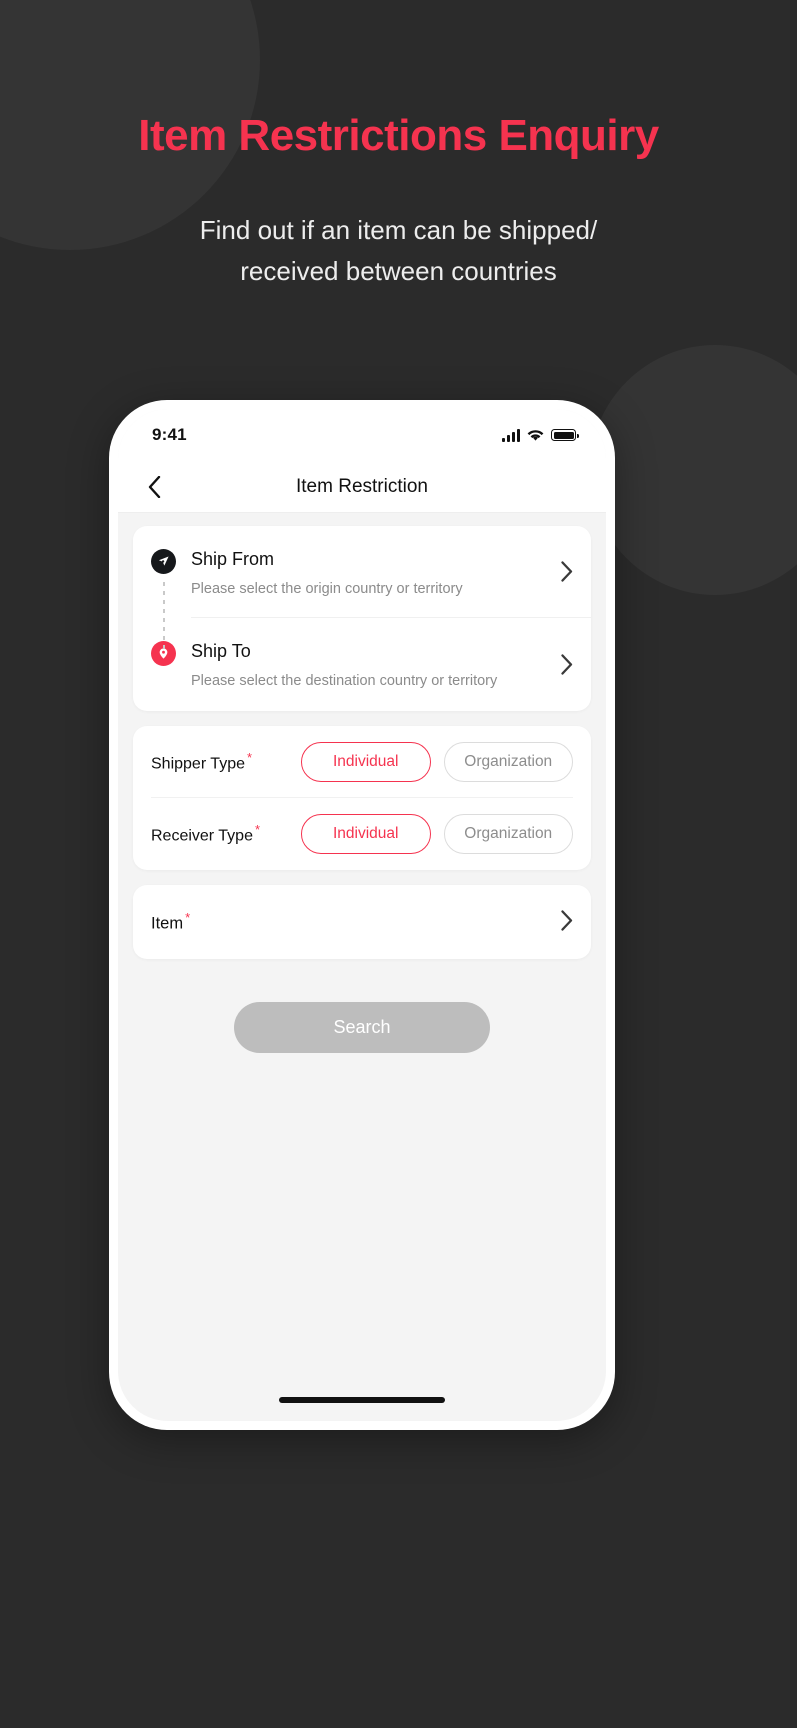 This screenshot has height=1728, width=797. I want to click on chevron-left-icon, so click(154, 486).